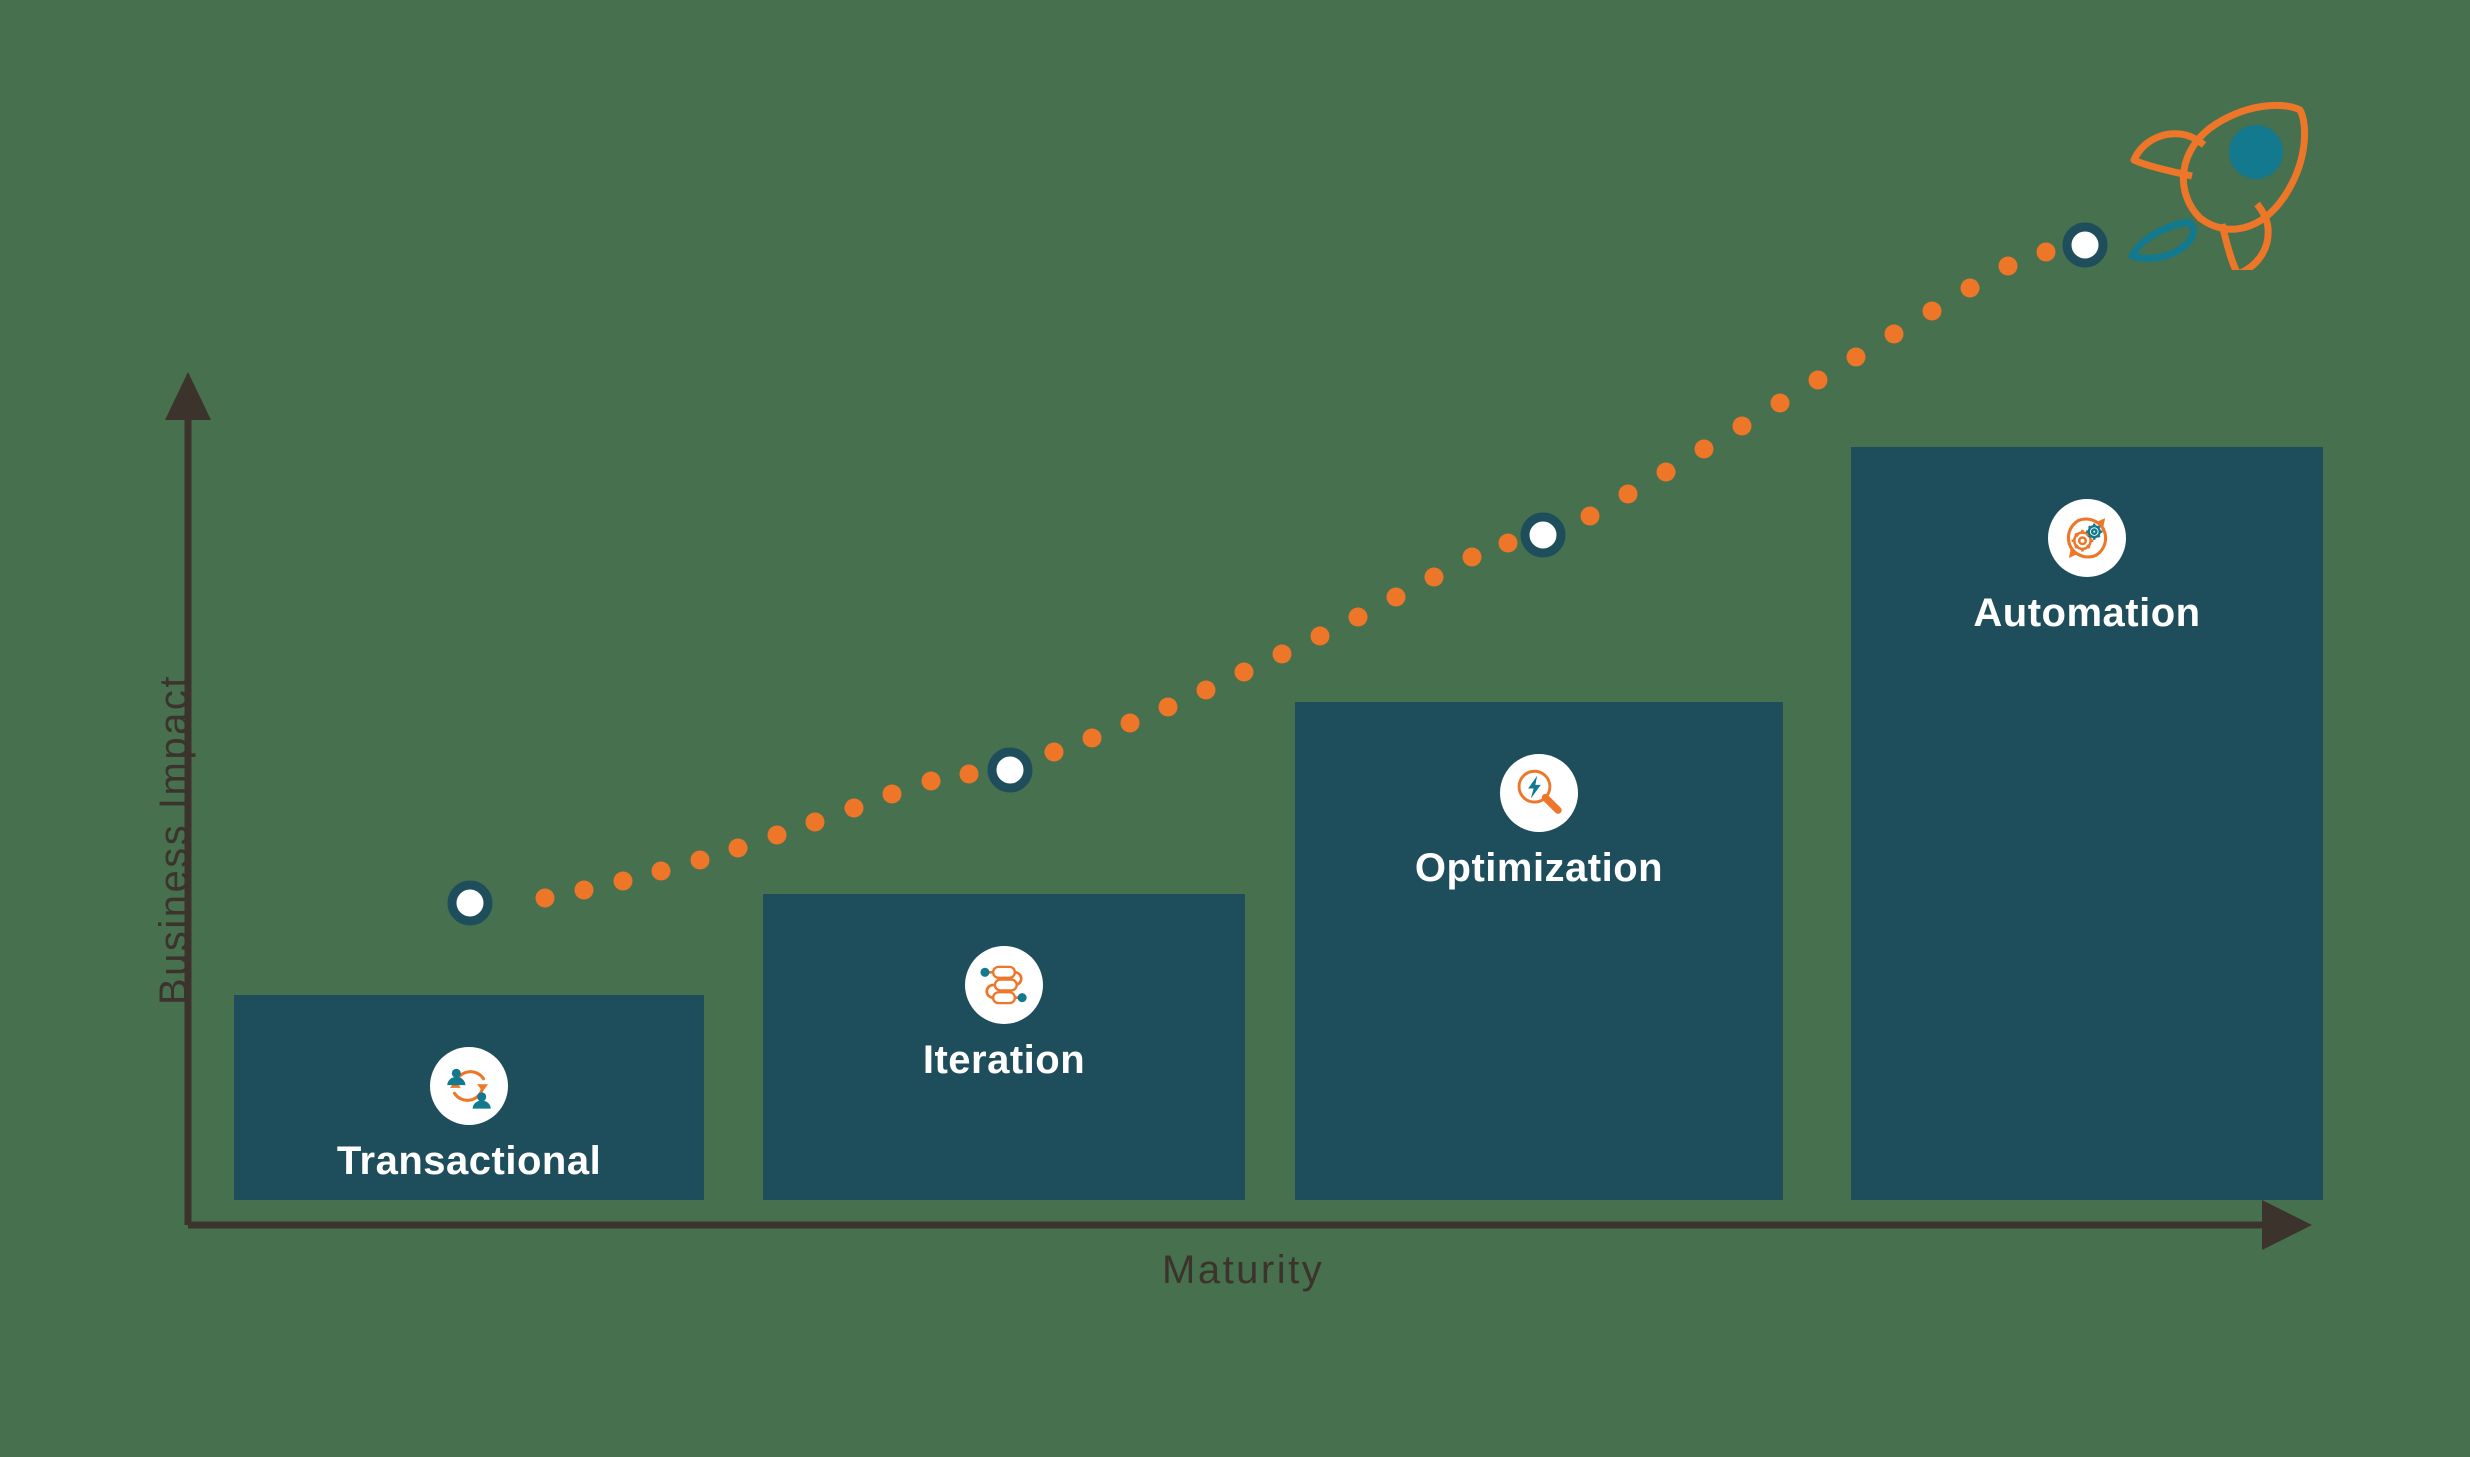 The image size is (2470, 1457). Describe the element at coordinates (174, 839) in the screenshot. I see `y-axis-label: Business Impact` at that location.